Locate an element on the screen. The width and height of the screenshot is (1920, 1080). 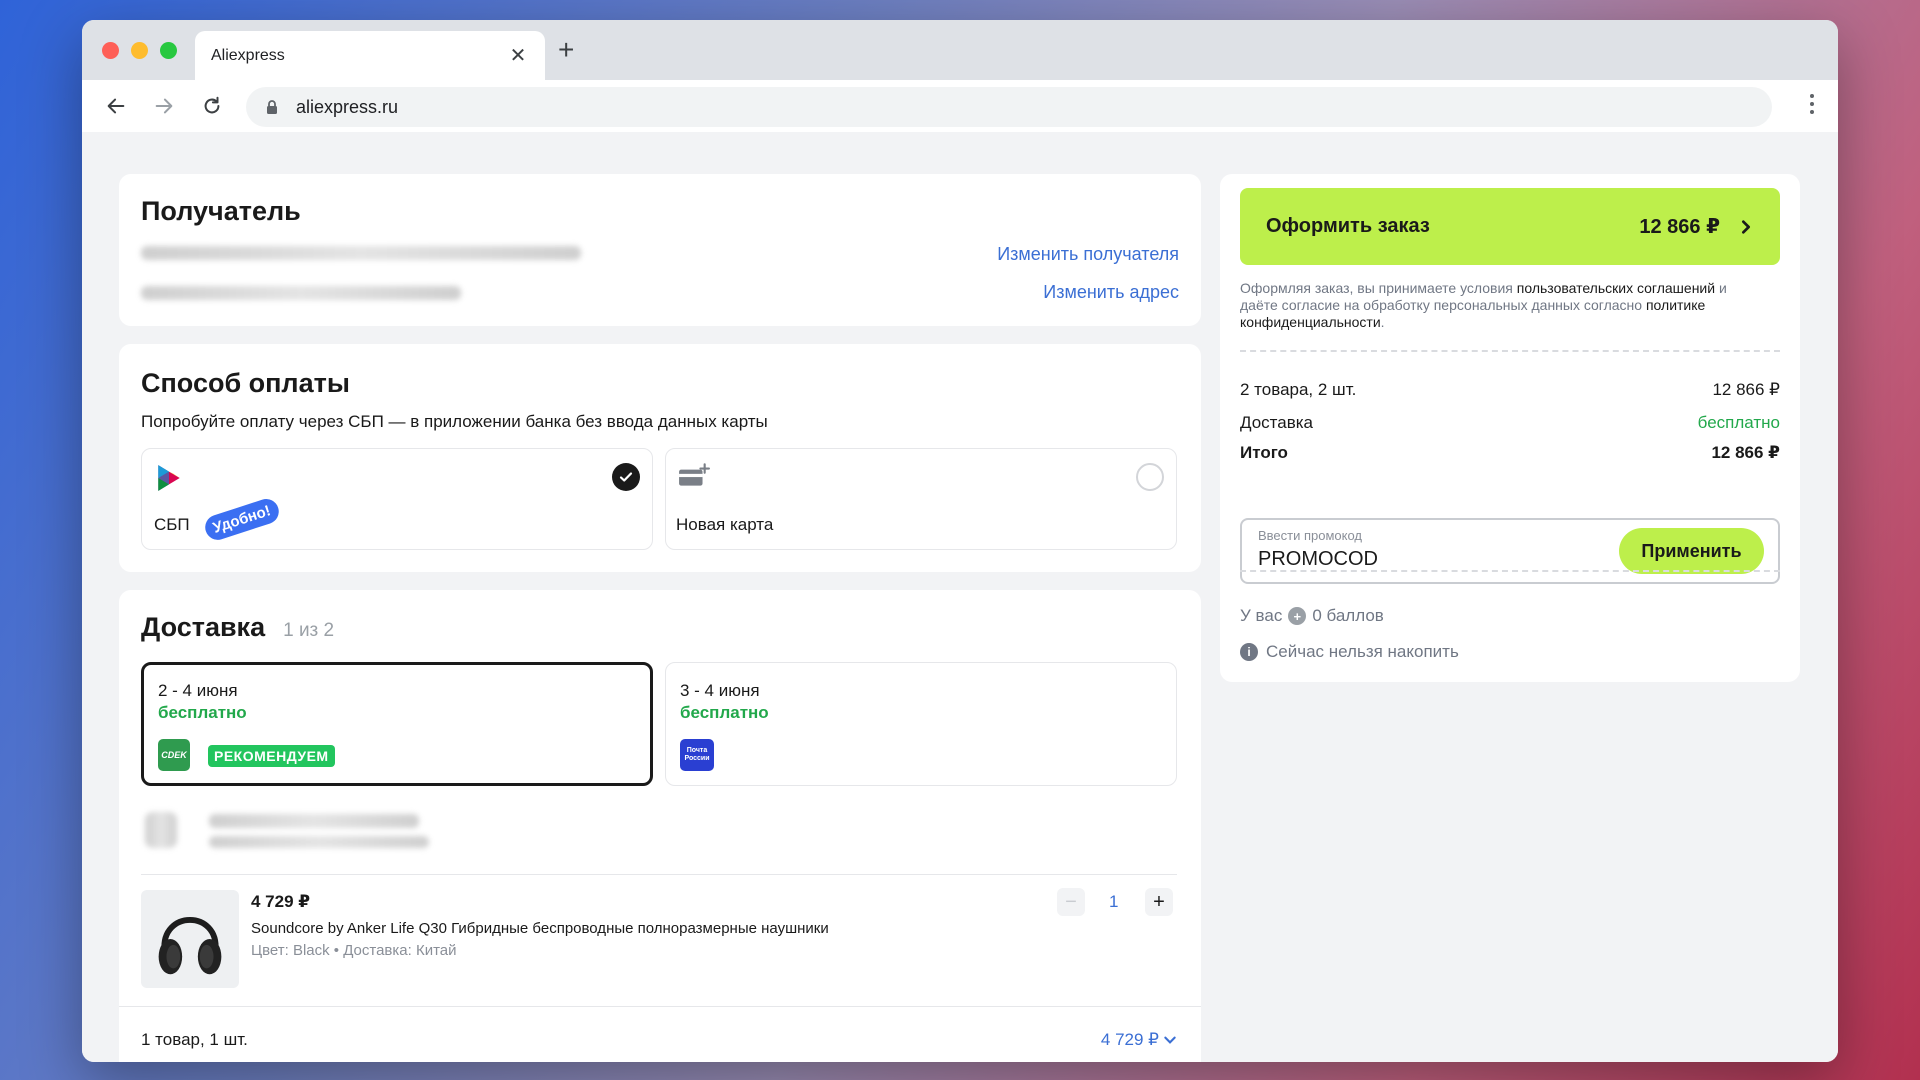
increase-quantity-button: + is located at coordinates (1159, 902).